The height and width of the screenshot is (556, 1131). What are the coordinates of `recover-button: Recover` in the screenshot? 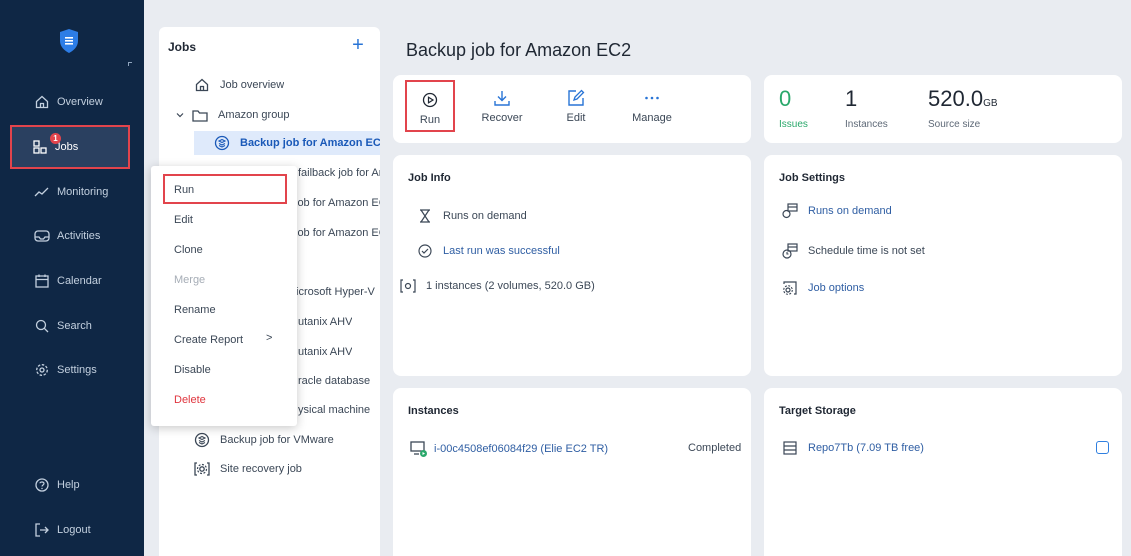 It's located at (502, 106).